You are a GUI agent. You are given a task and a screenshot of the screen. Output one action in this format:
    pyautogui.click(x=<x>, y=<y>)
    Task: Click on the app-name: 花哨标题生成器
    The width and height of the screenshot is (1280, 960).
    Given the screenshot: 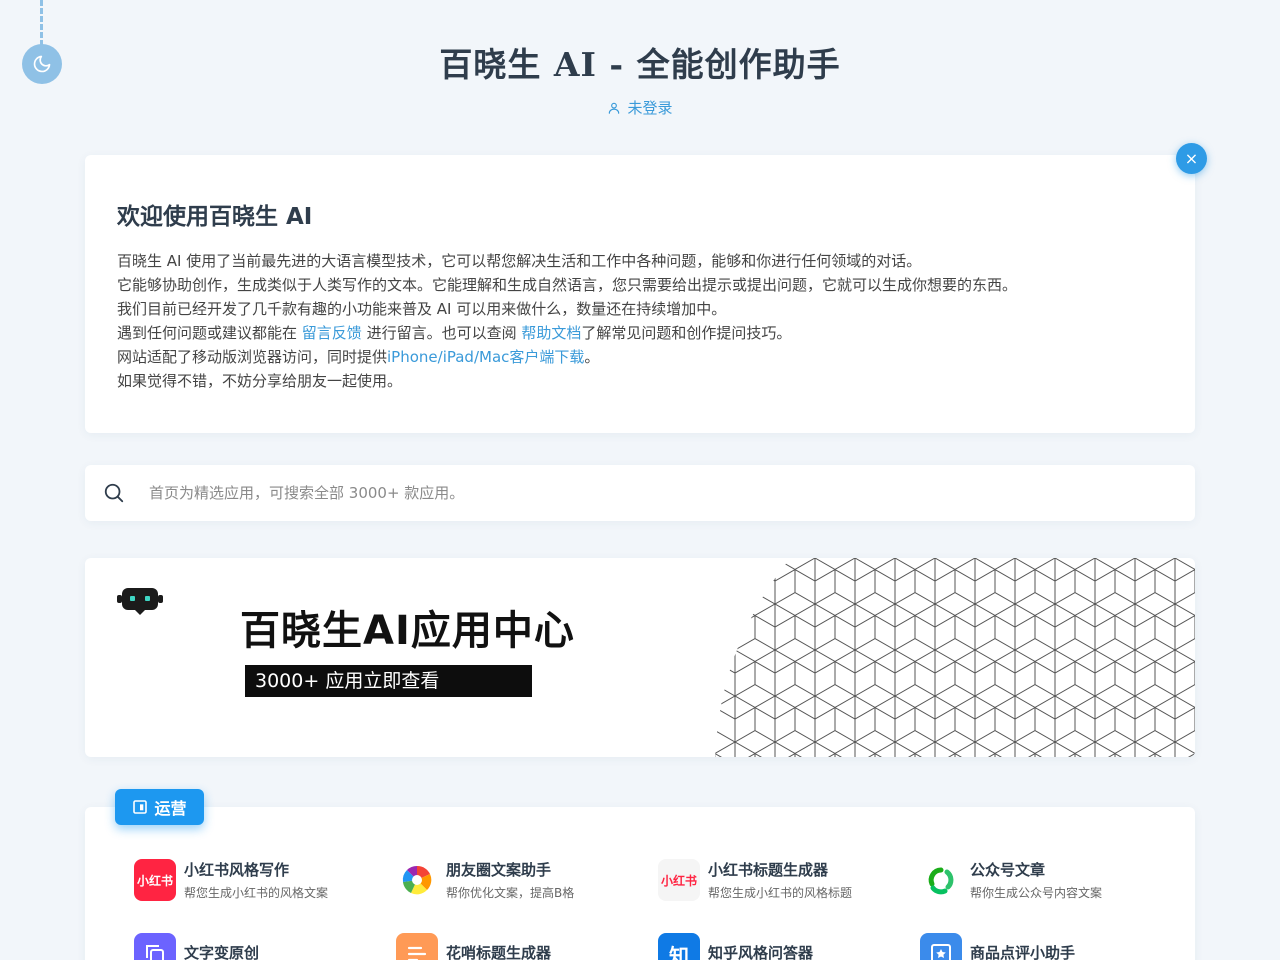 What is the action you would take?
    pyautogui.click(x=499, y=951)
    